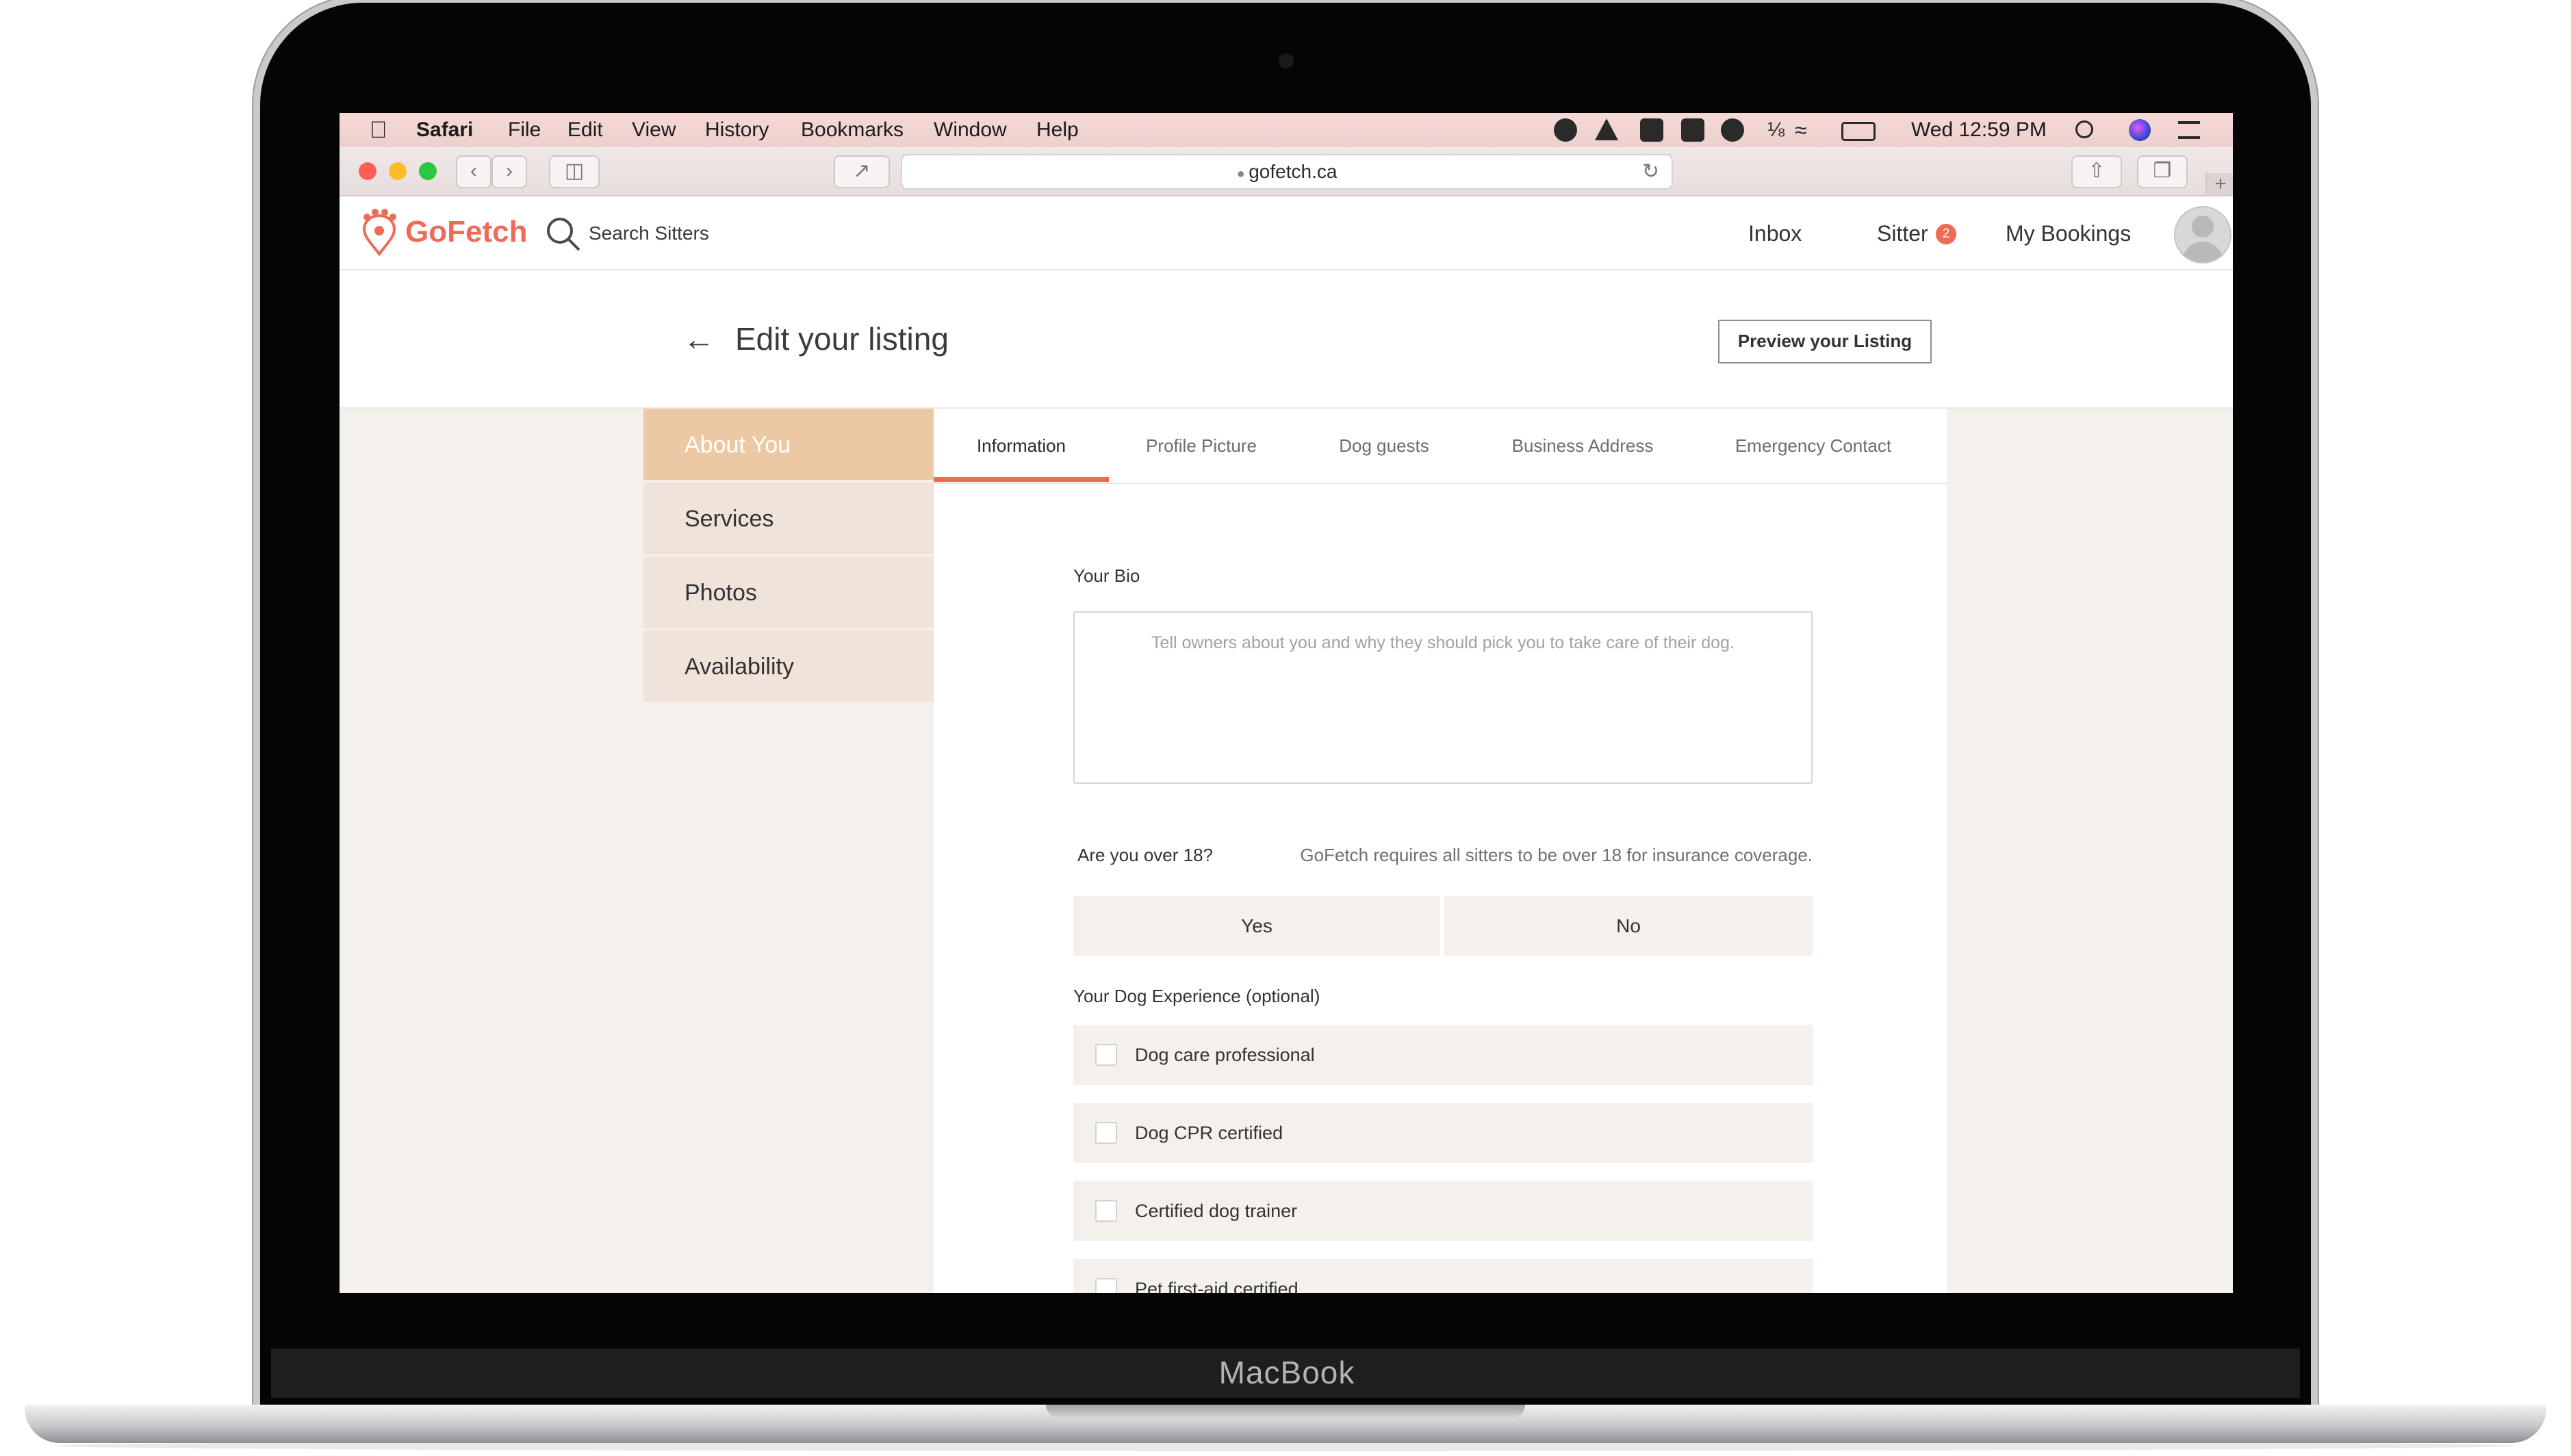 The height and width of the screenshot is (1456, 2571). Describe the element at coordinates (789, 666) in the screenshot. I see `sidebar-item-availability: Availability` at that location.